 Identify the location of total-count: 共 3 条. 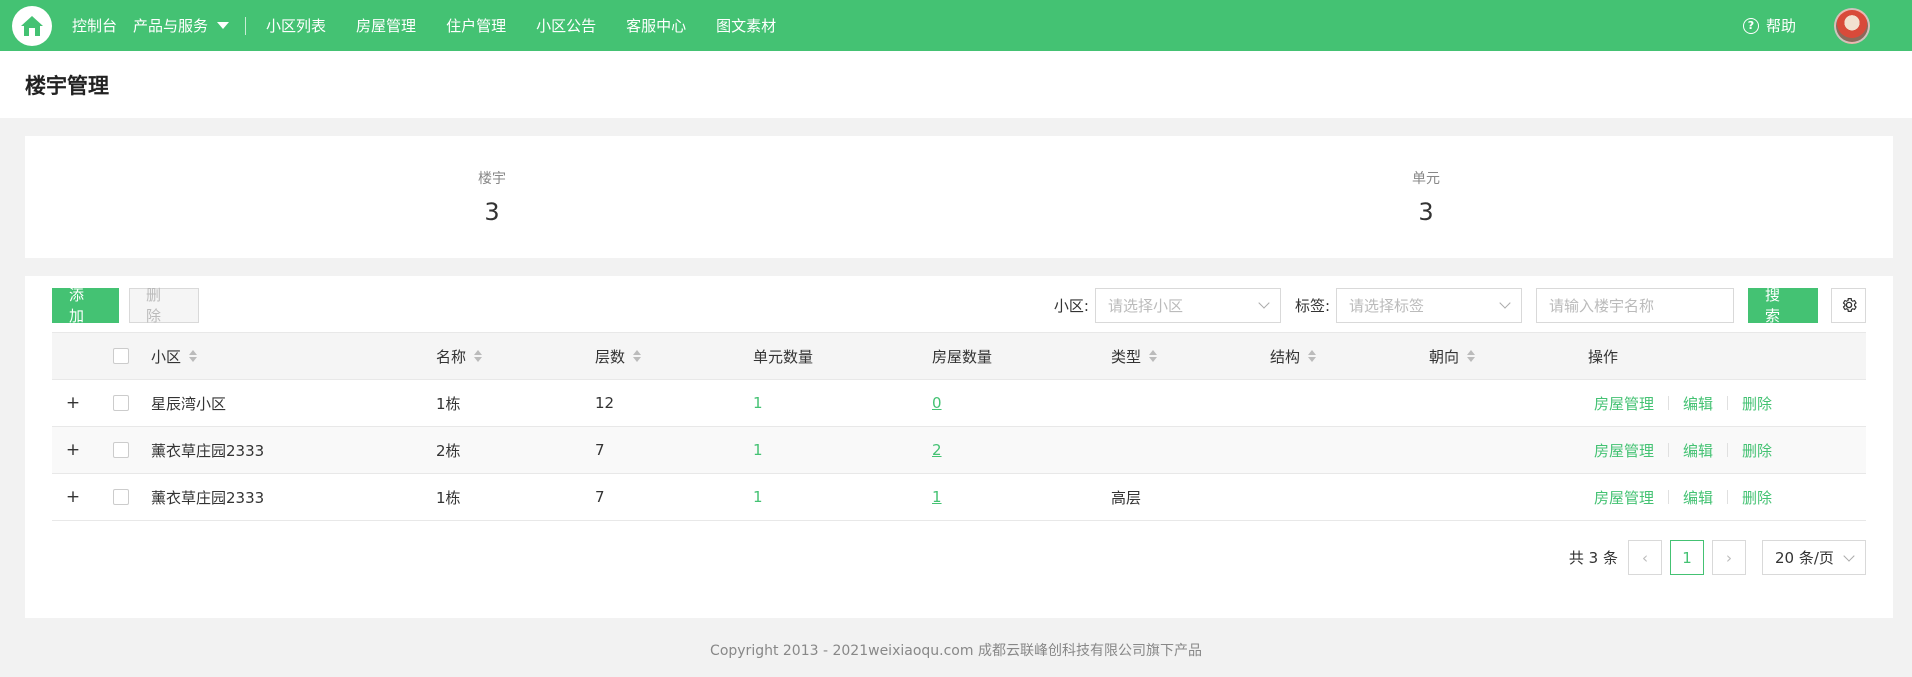
(1593, 558).